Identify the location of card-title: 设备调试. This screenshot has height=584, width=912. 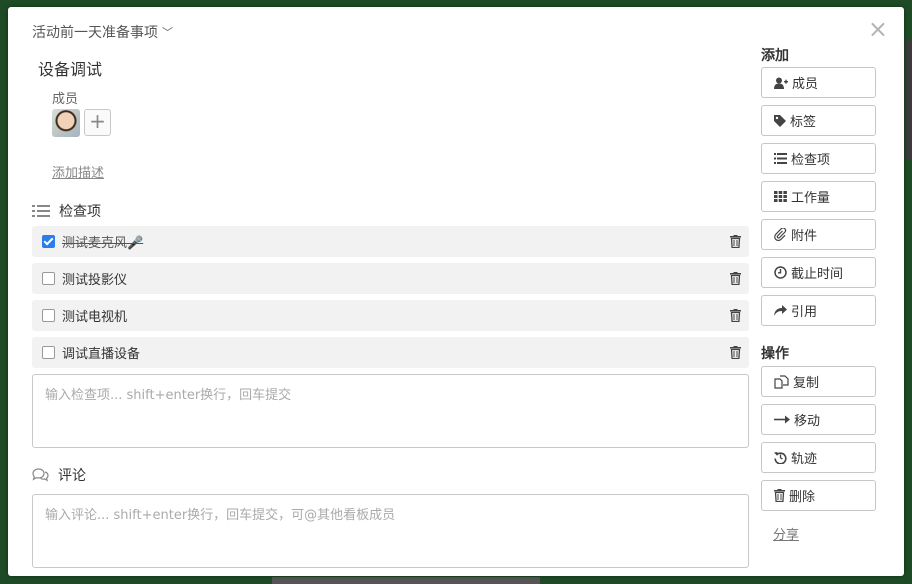
(70, 68).